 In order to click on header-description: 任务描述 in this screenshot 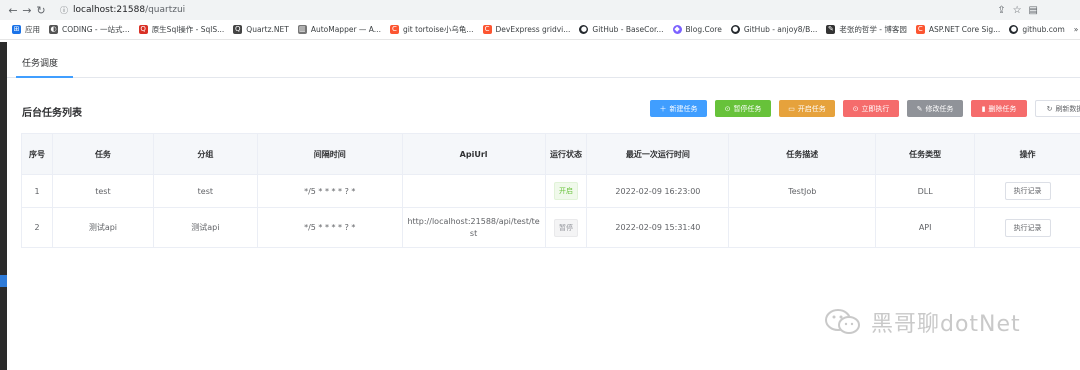, I will do `click(803, 154)`.